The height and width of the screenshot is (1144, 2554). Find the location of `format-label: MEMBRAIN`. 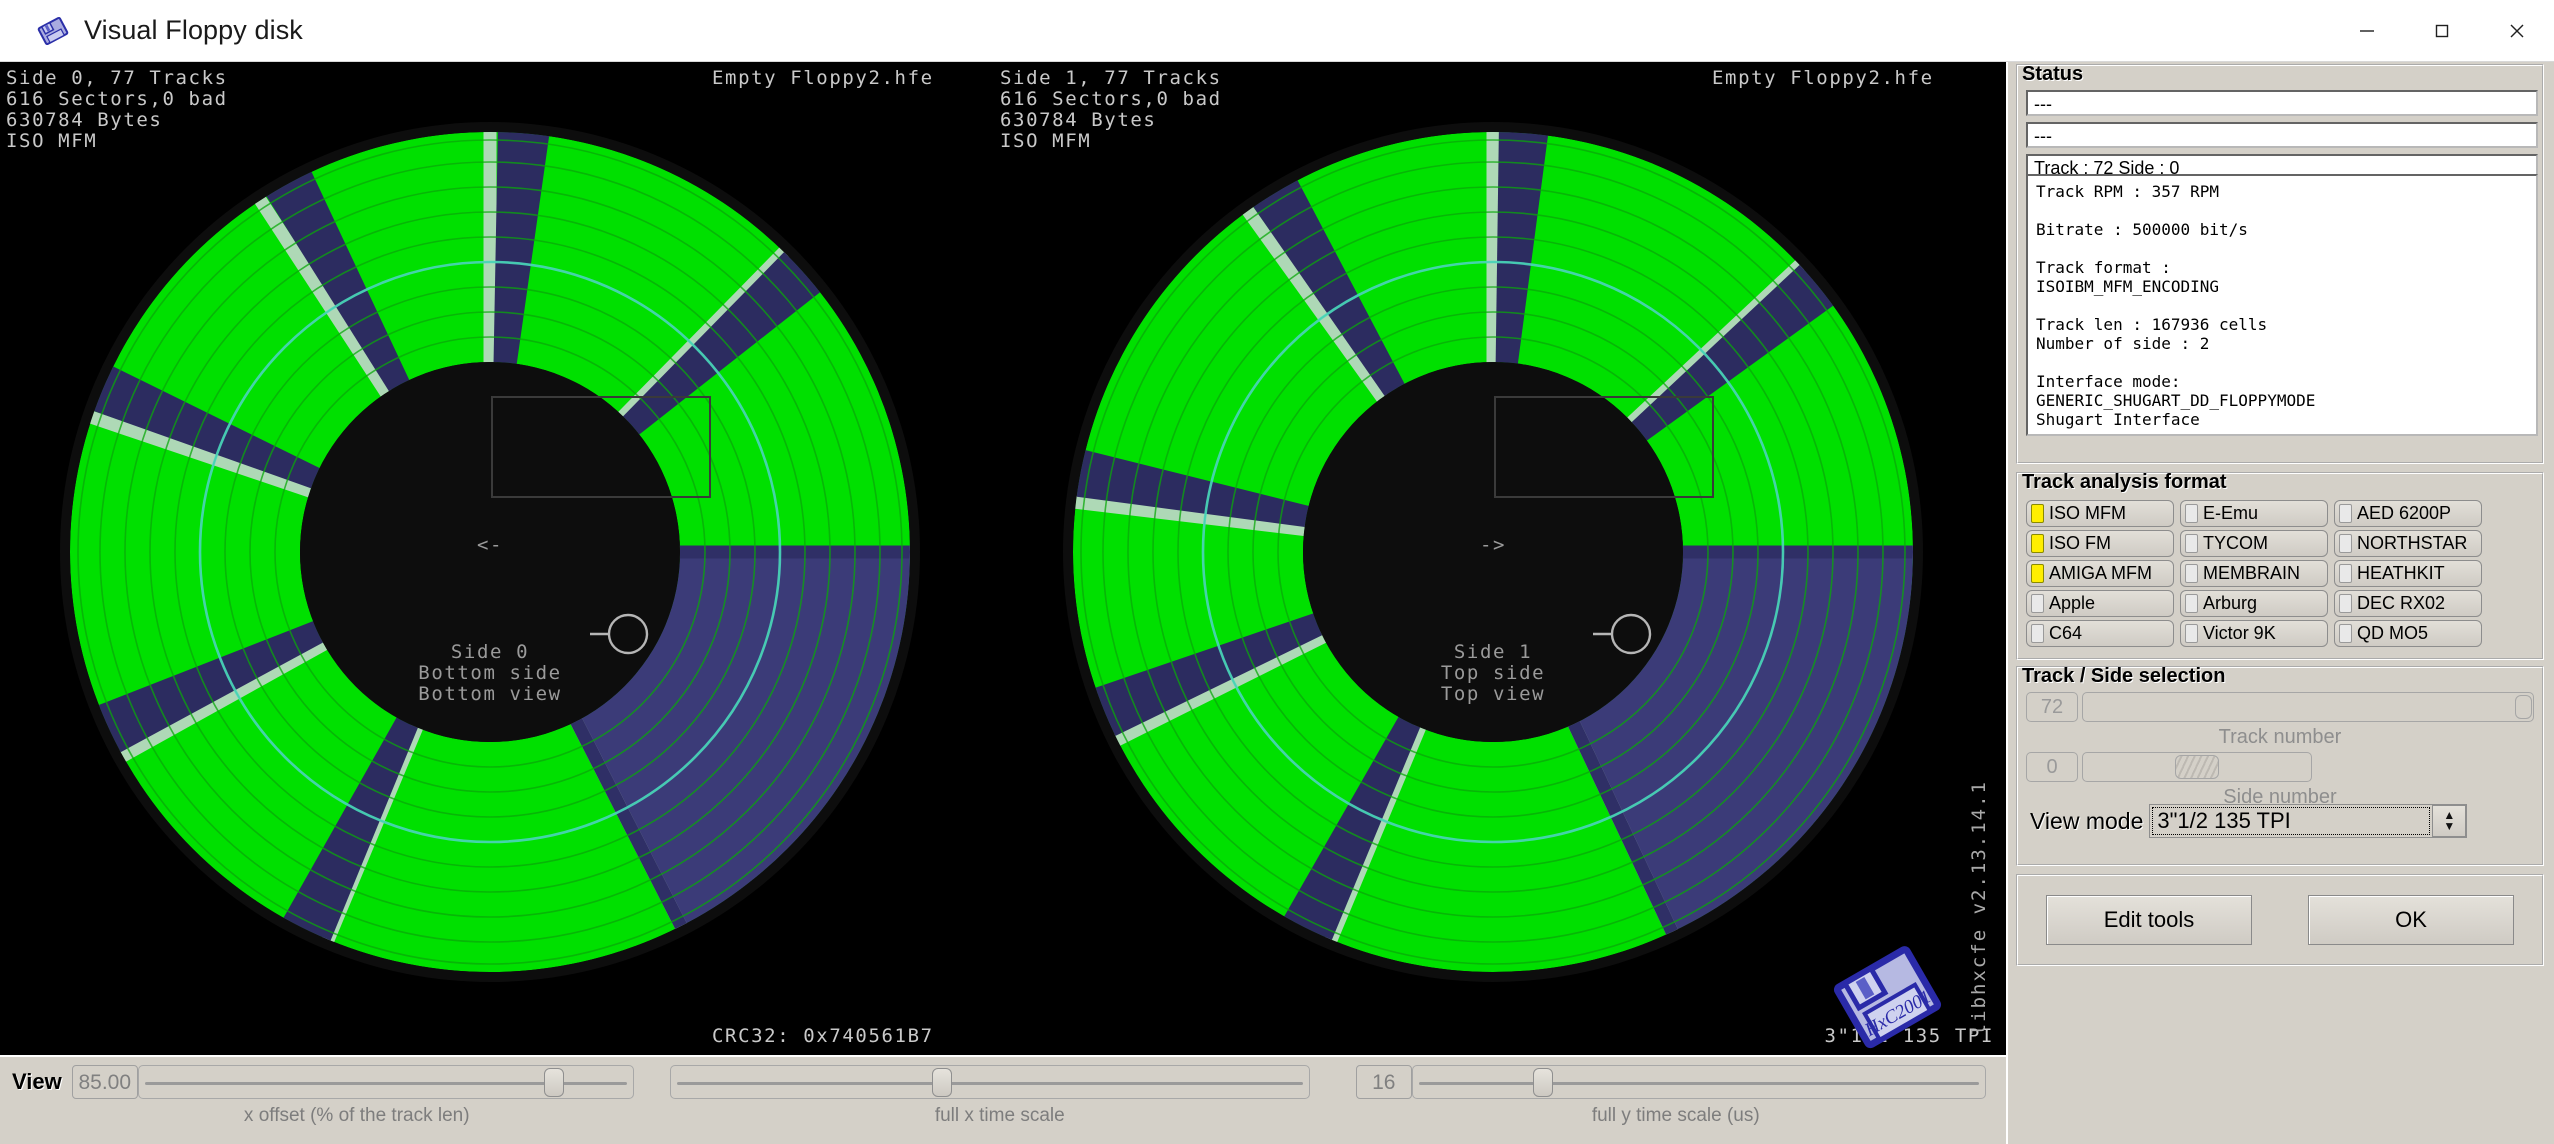

format-label: MEMBRAIN is located at coordinates (2252, 573).